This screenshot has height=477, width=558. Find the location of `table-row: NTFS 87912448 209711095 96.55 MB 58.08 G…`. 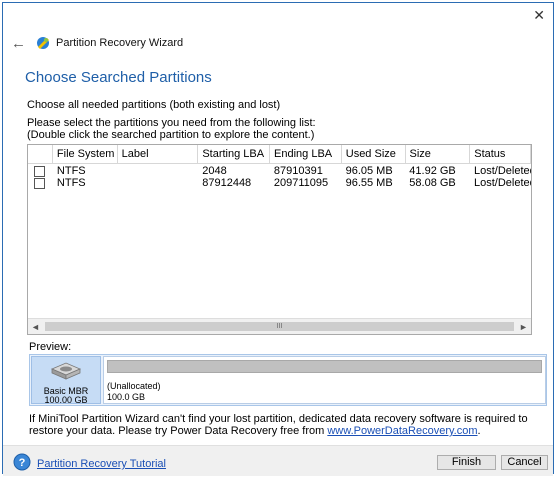

table-row: NTFS 87912448 209711095 96.55 MB 58.08 G… is located at coordinates (279, 183).